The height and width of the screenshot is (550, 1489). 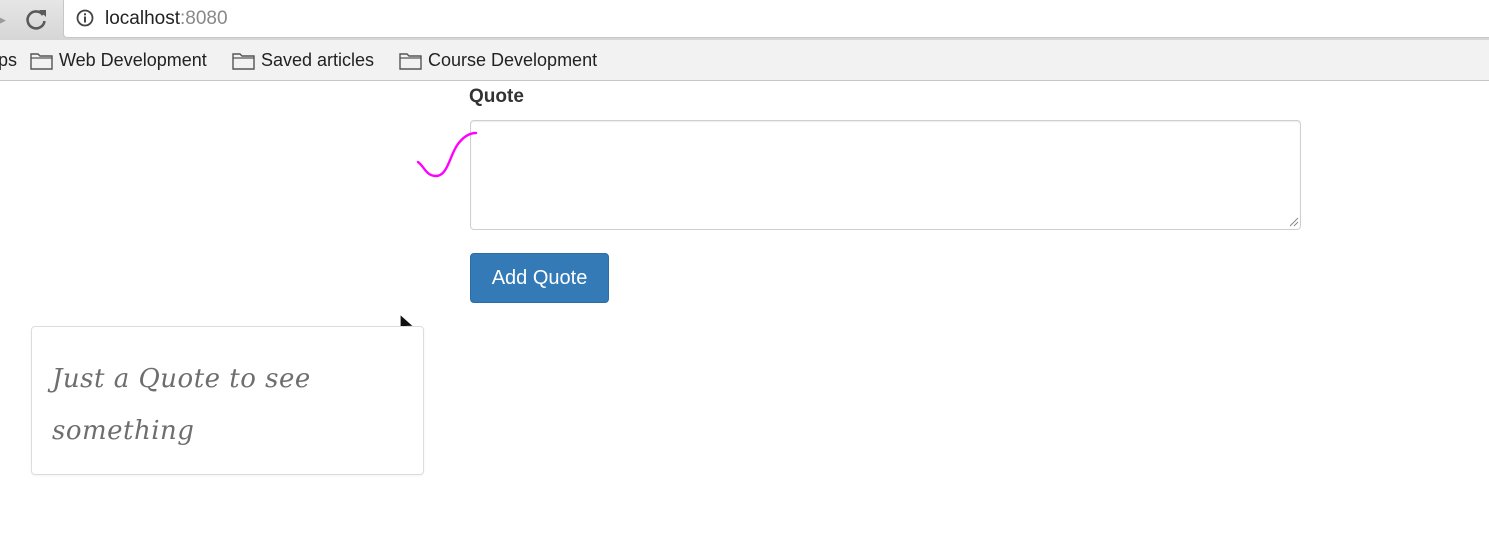 I want to click on url-text: localhost:8080, so click(x=166, y=19).